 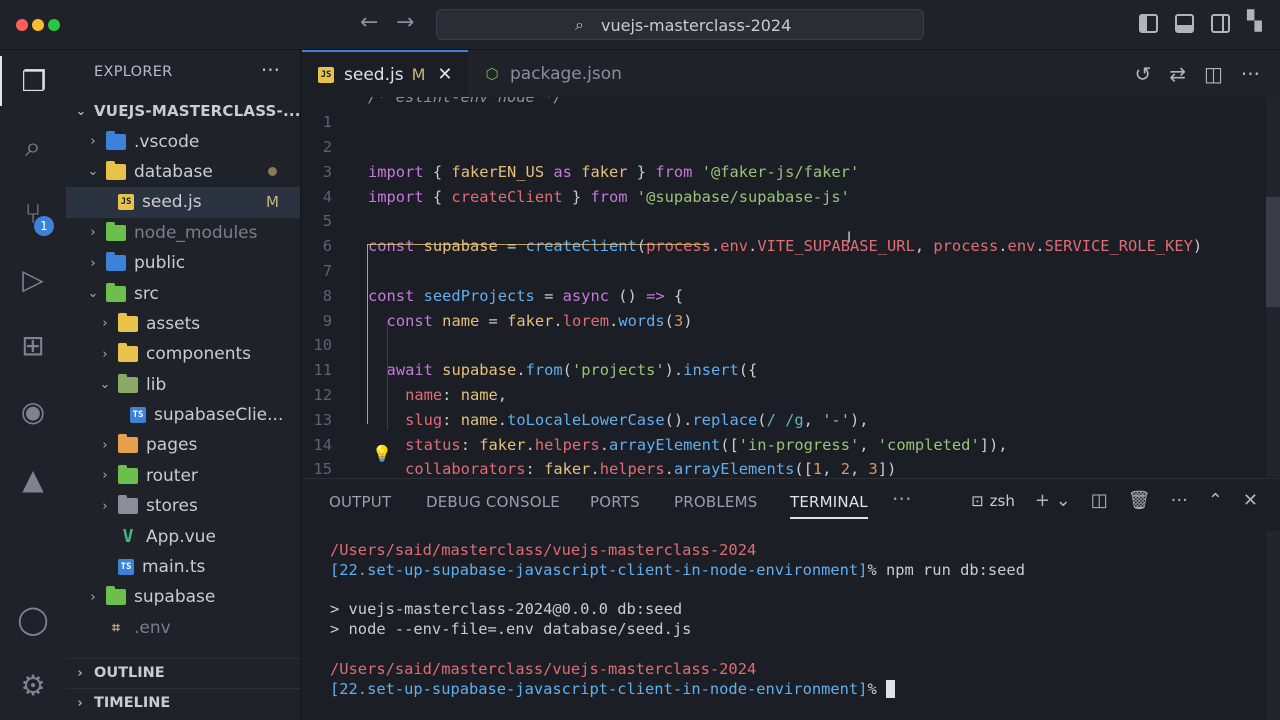 I want to click on code-token: status, so click(x=433, y=444).